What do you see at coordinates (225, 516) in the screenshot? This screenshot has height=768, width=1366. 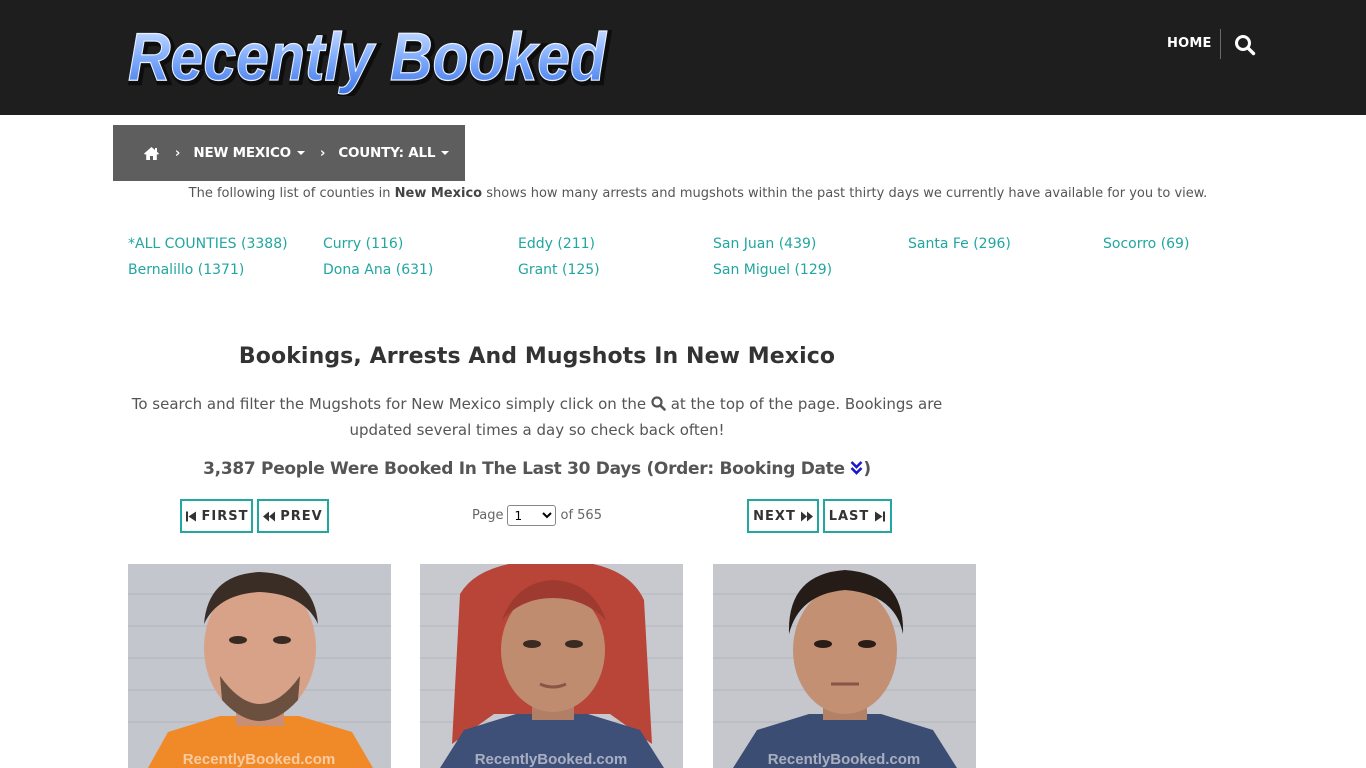 I see `first-page-label: FIRST` at bounding box center [225, 516].